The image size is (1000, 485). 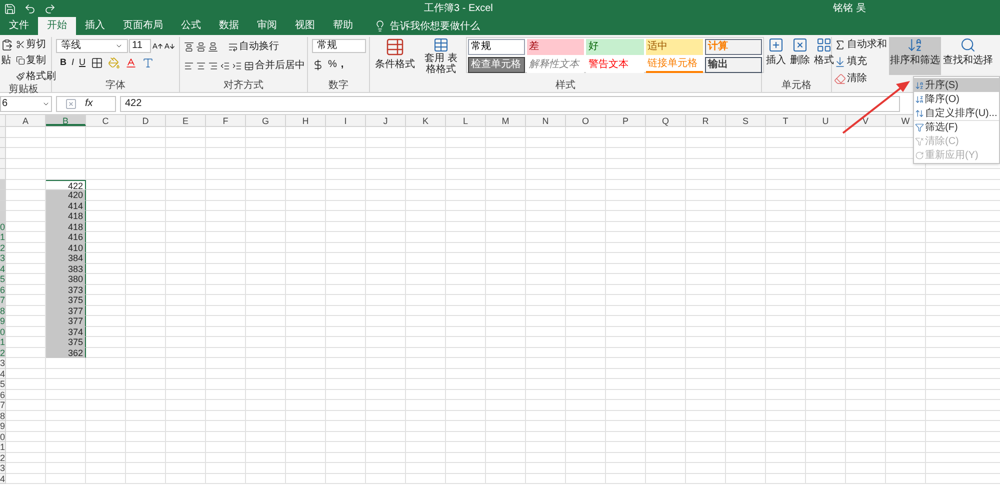 I want to click on autosum-button: 自动求和, so click(x=867, y=44).